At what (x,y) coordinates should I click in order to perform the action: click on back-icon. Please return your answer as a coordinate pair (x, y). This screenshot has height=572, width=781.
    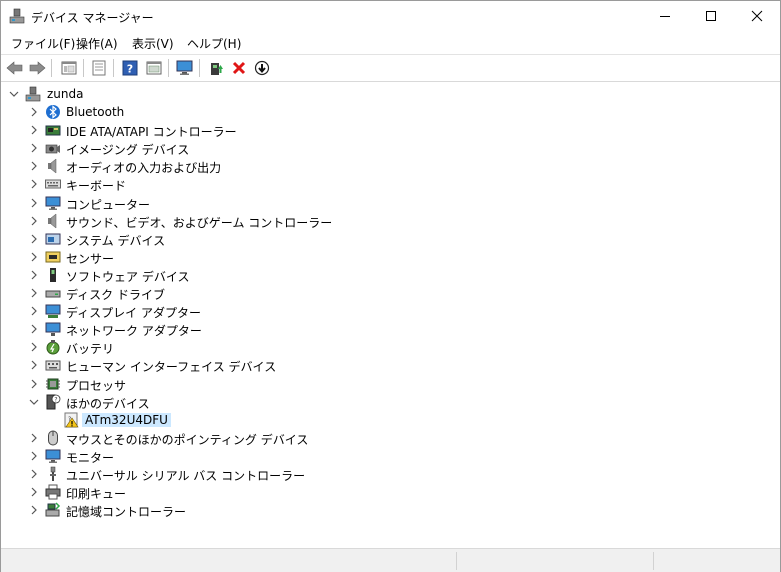
    Looking at the image, I should click on (14, 68).